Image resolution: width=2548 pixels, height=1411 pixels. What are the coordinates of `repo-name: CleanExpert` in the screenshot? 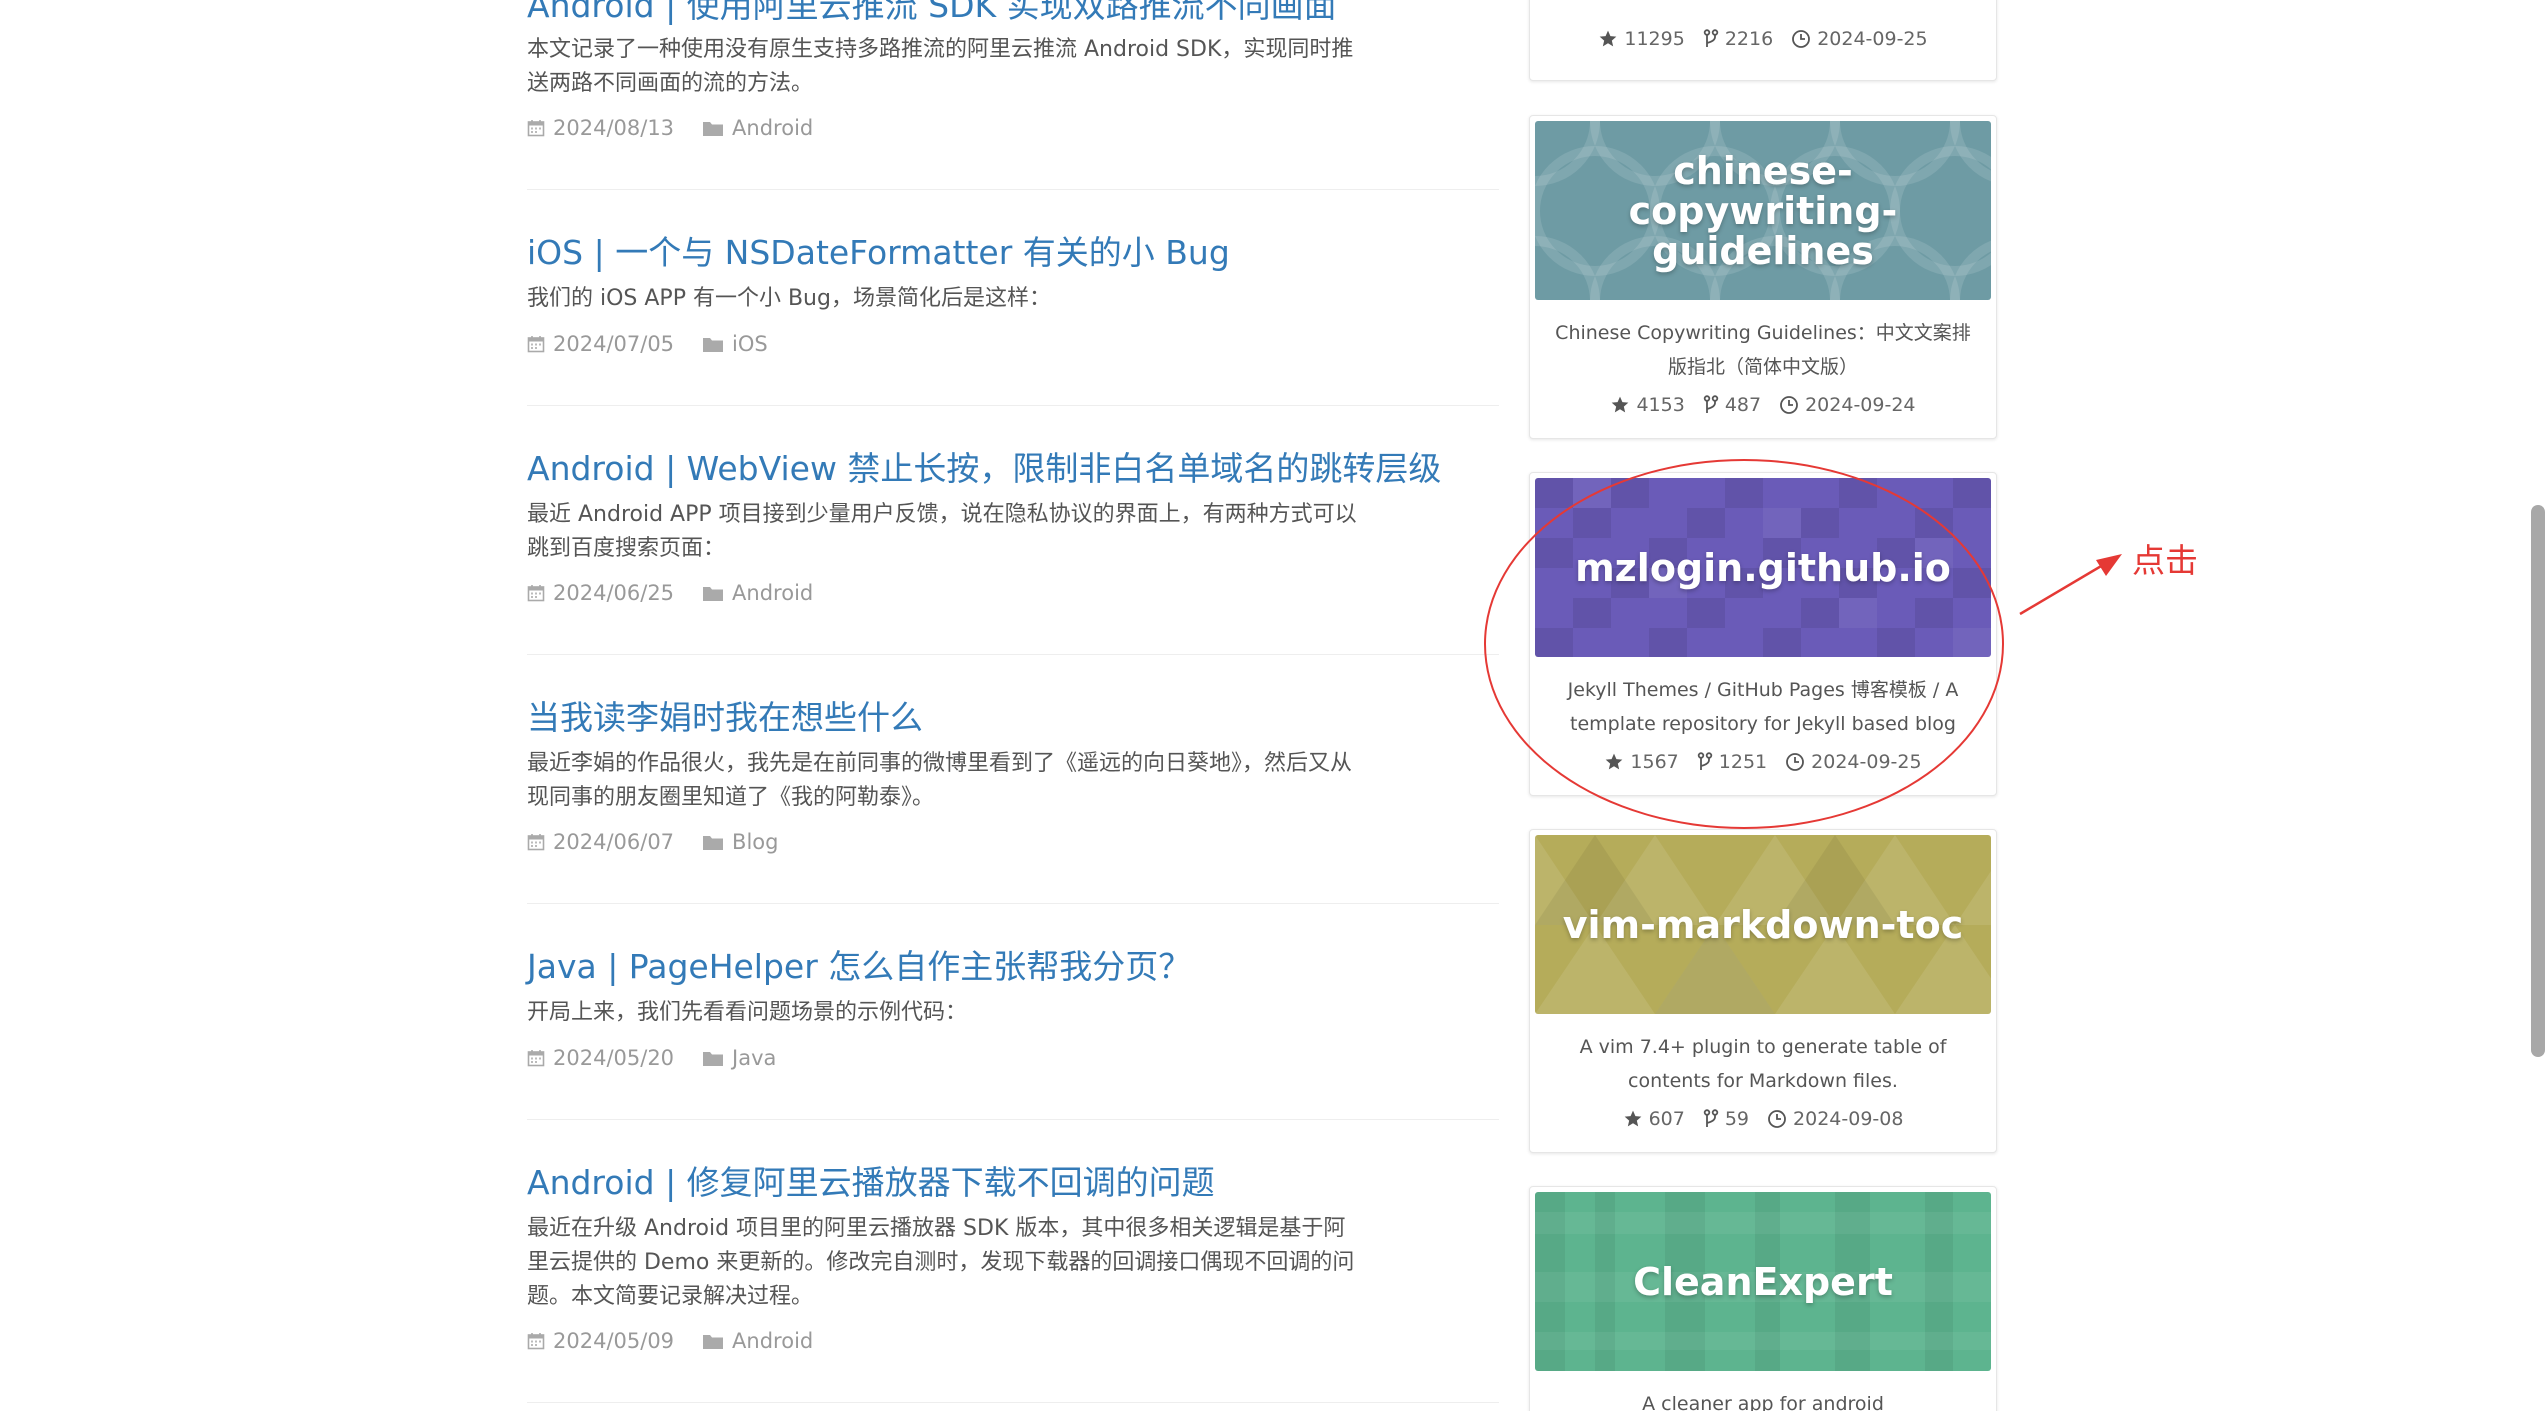 It's located at (1763, 1281).